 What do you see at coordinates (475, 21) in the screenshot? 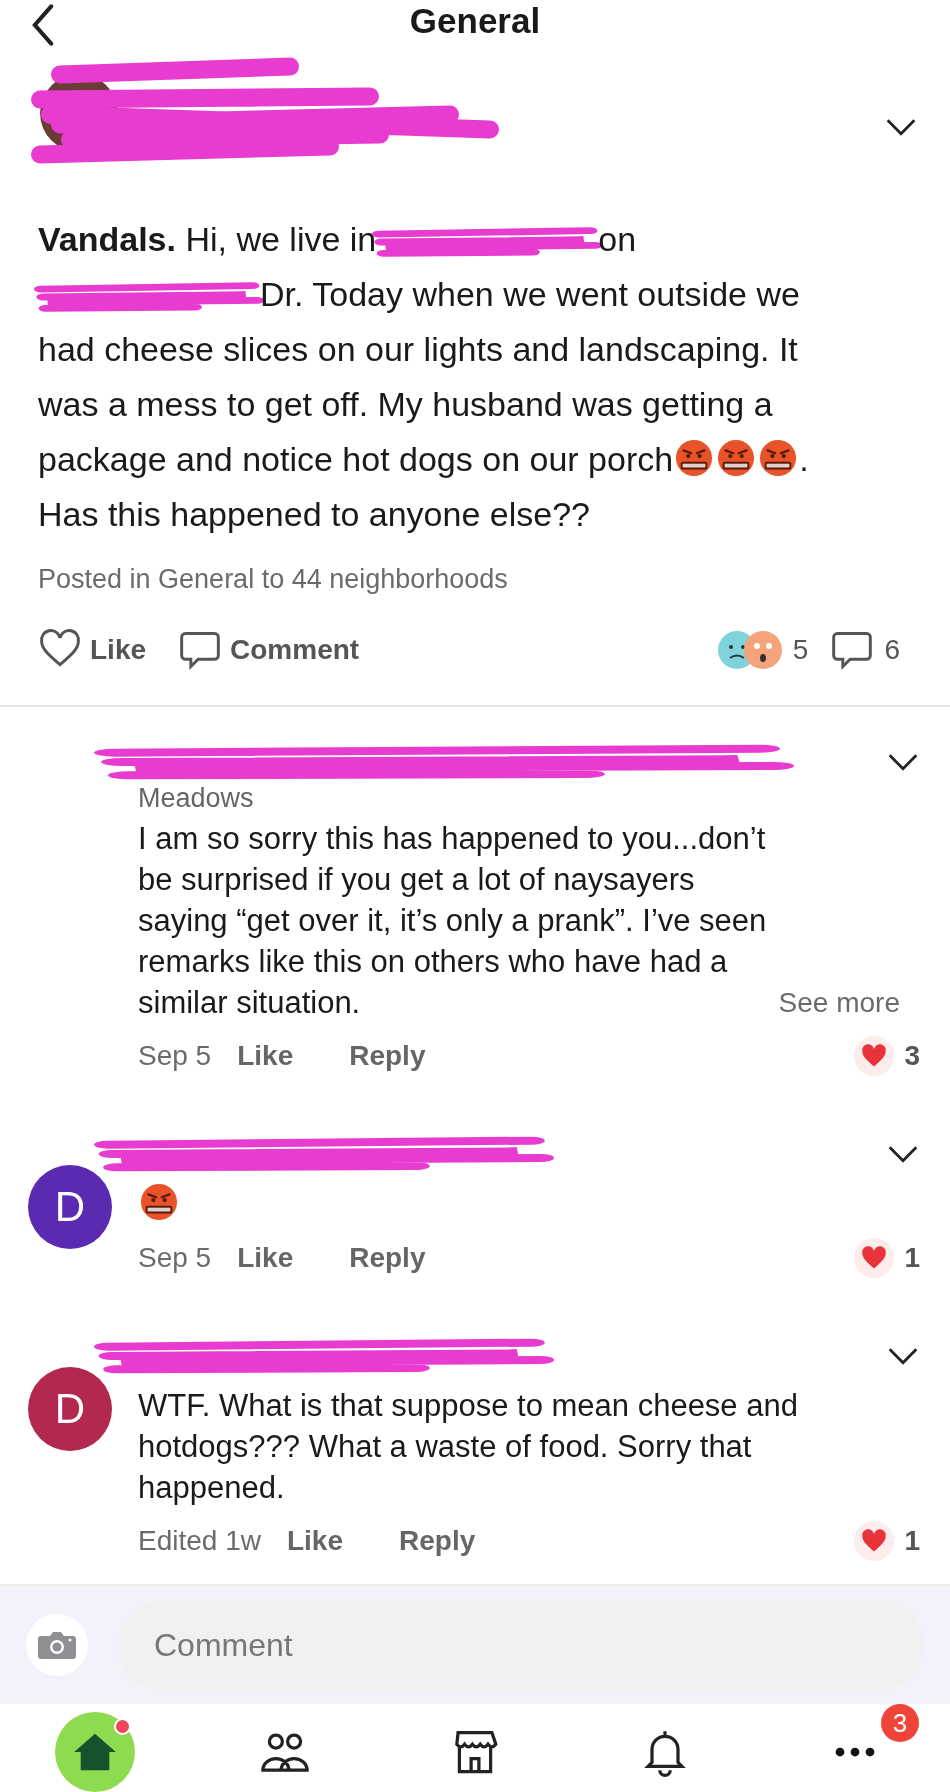
I see `page-title: General` at bounding box center [475, 21].